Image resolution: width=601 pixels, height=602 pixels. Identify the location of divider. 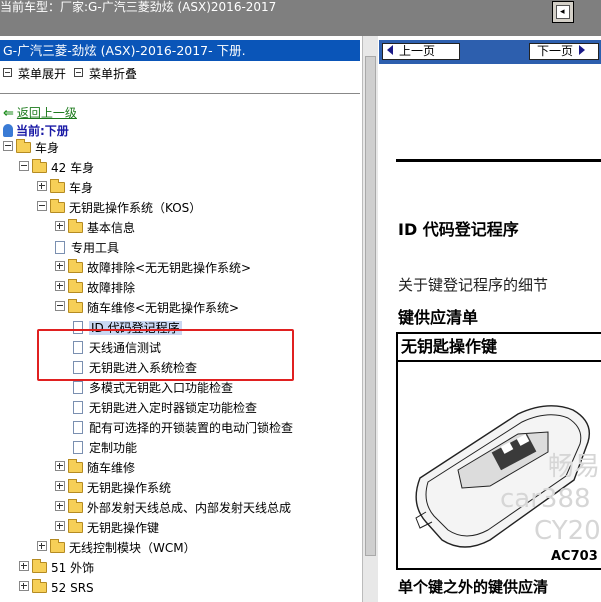
(180, 93).